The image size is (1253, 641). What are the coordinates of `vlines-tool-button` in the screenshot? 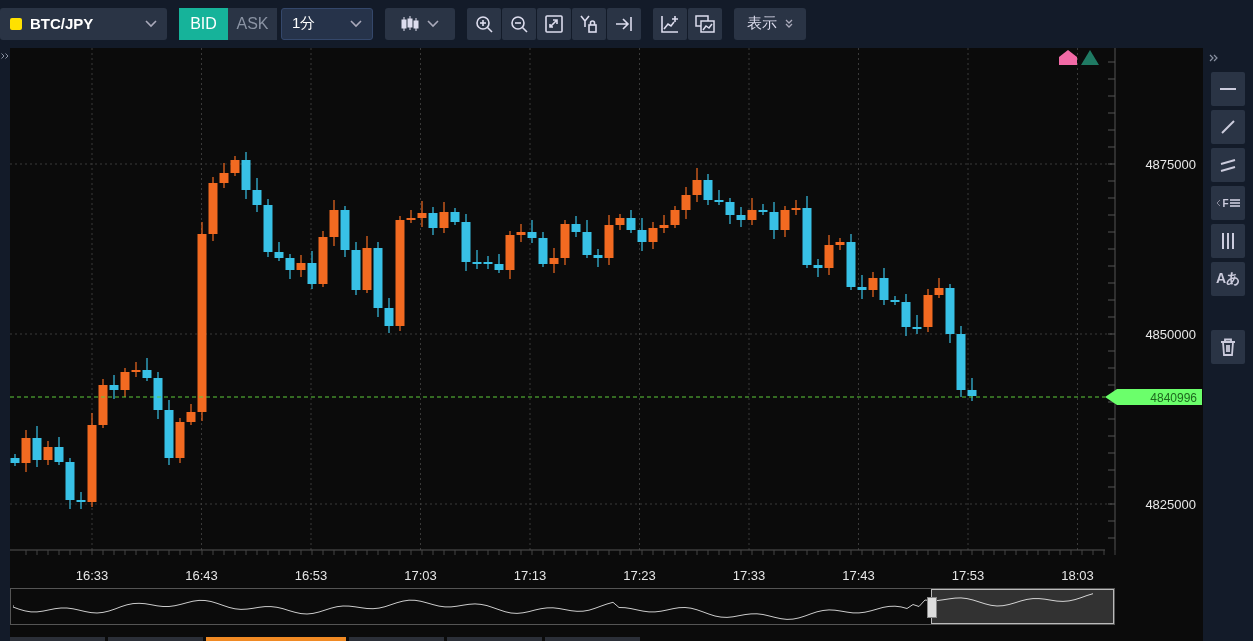 It's located at (1228, 241).